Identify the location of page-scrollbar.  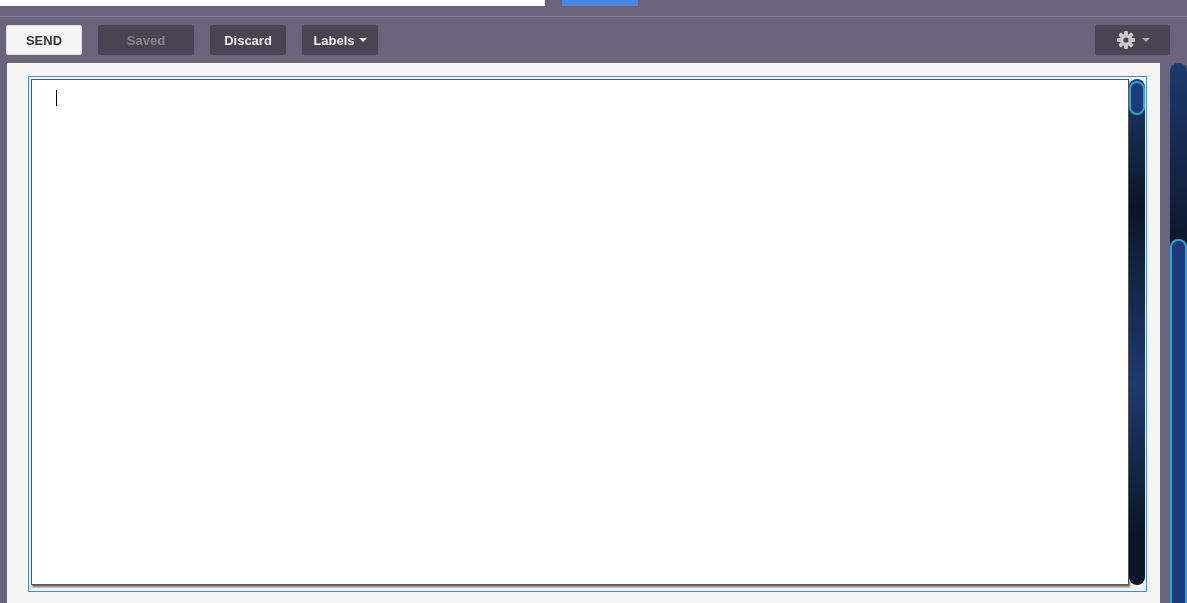
(1178, 333).